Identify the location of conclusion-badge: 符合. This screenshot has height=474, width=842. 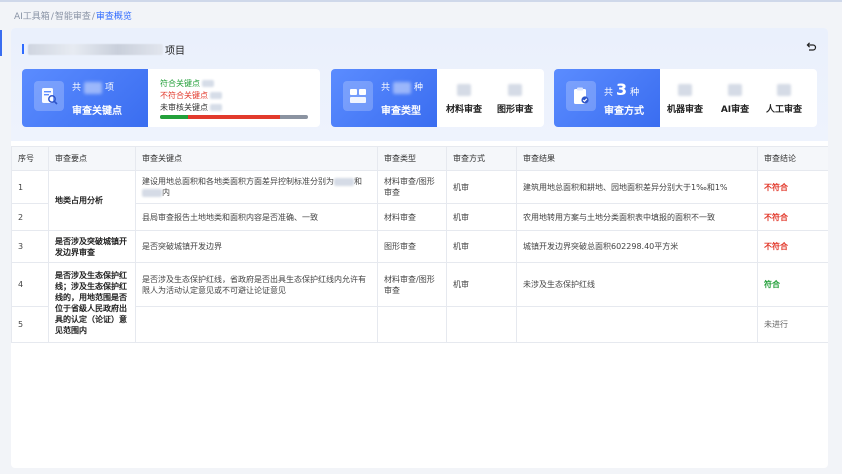
(792, 284).